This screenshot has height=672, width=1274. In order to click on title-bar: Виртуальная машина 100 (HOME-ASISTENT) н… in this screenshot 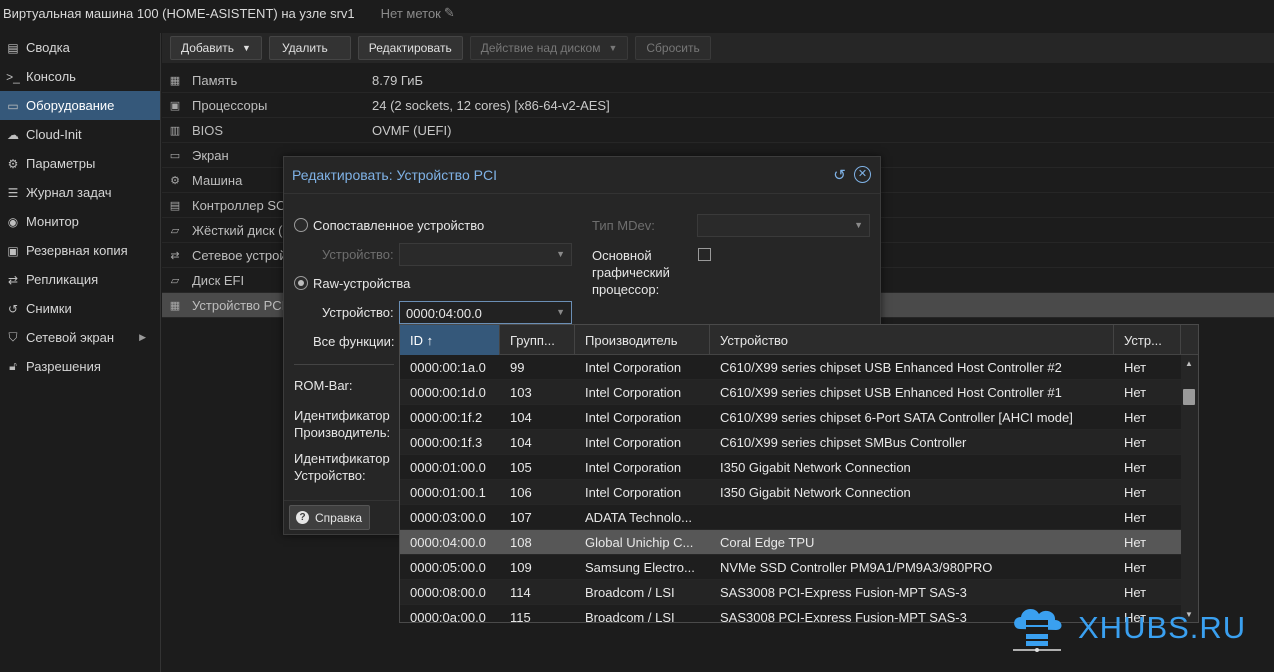, I will do `click(637, 13)`.